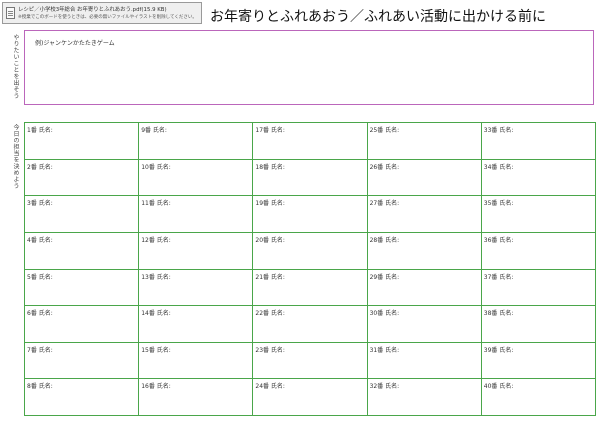 The image size is (600, 424). I want to click on grid-cell-label: 33番 氏名:, so click(498, 130).